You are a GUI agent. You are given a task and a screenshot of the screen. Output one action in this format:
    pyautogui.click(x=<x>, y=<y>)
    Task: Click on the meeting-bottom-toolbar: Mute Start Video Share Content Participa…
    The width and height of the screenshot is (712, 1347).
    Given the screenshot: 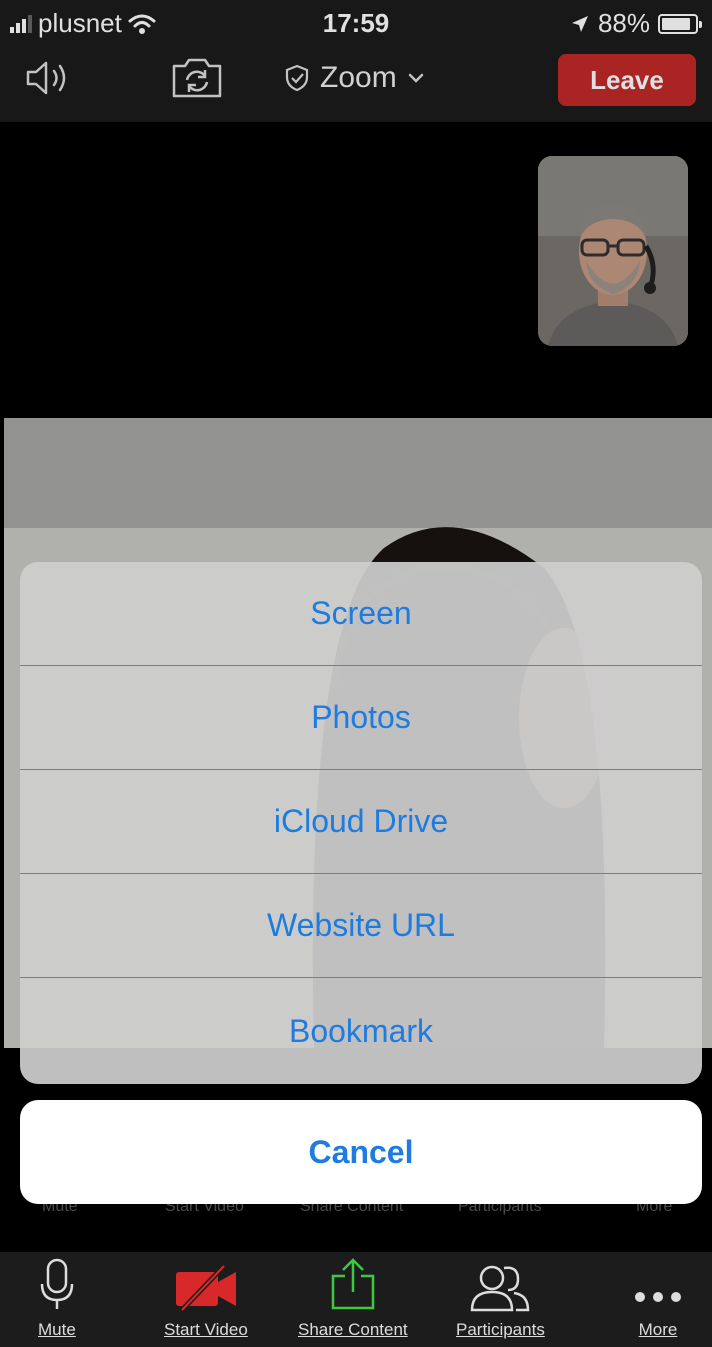 What is the action you would take?
    pyautogui.click(x=356, y=1299)
    